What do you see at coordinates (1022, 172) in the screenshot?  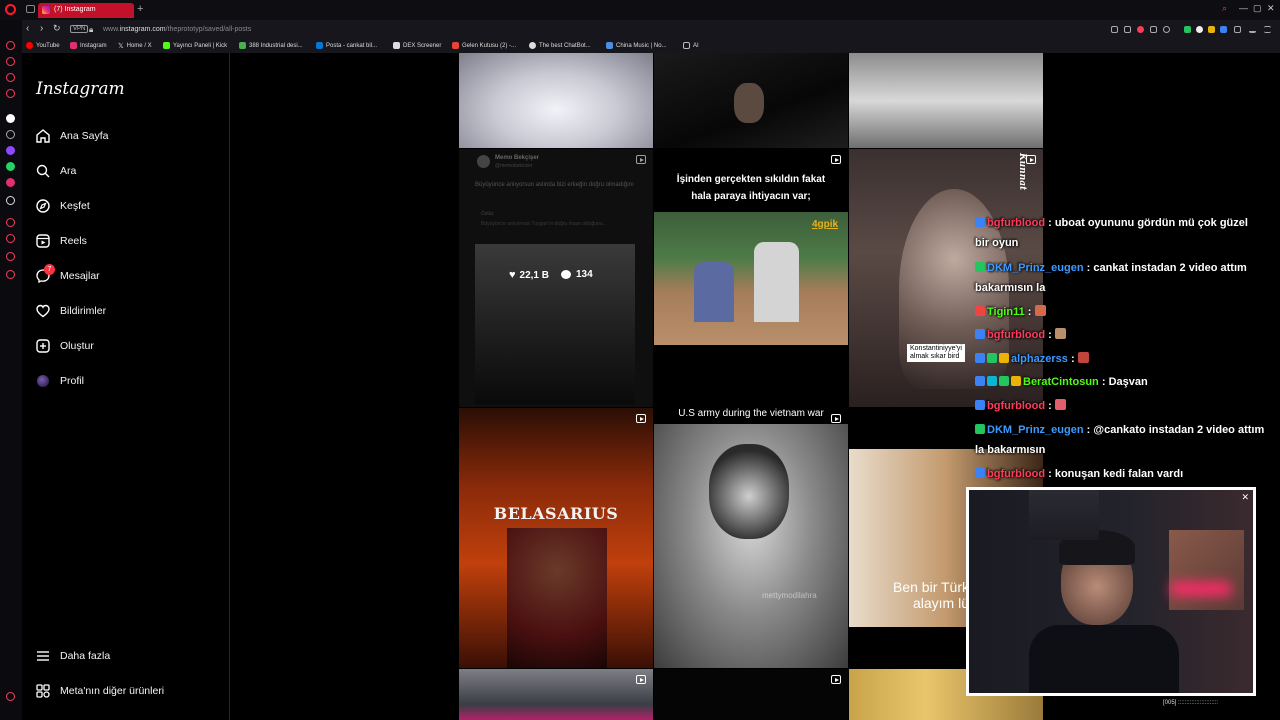 I see `post-caption: Kunnat` at bounding box center [1022, 172].